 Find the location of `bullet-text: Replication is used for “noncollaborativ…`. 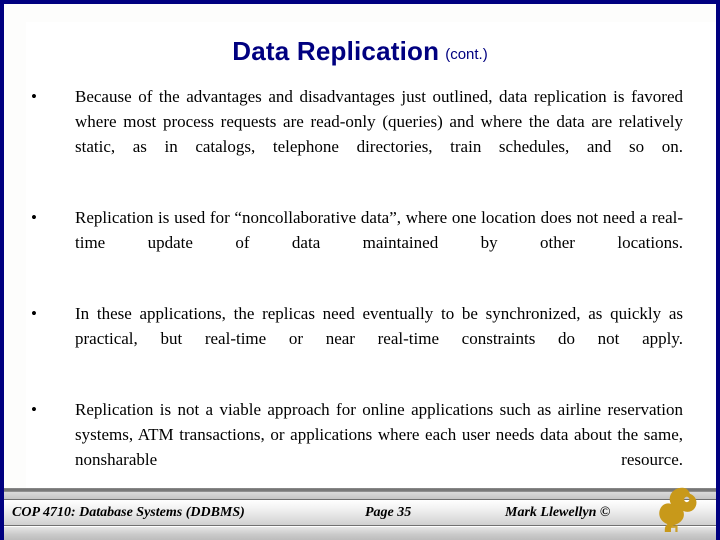

bullet-text: Replication is used for “noncollaborativ… is located at coordinates (379, 230).